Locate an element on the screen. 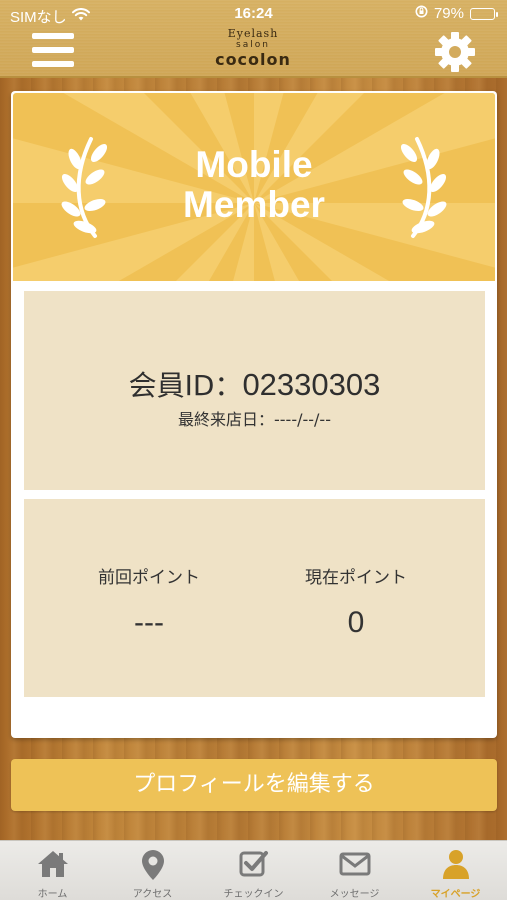  member-id: 会員ID：02330303 is located at coordinates (254, 384).